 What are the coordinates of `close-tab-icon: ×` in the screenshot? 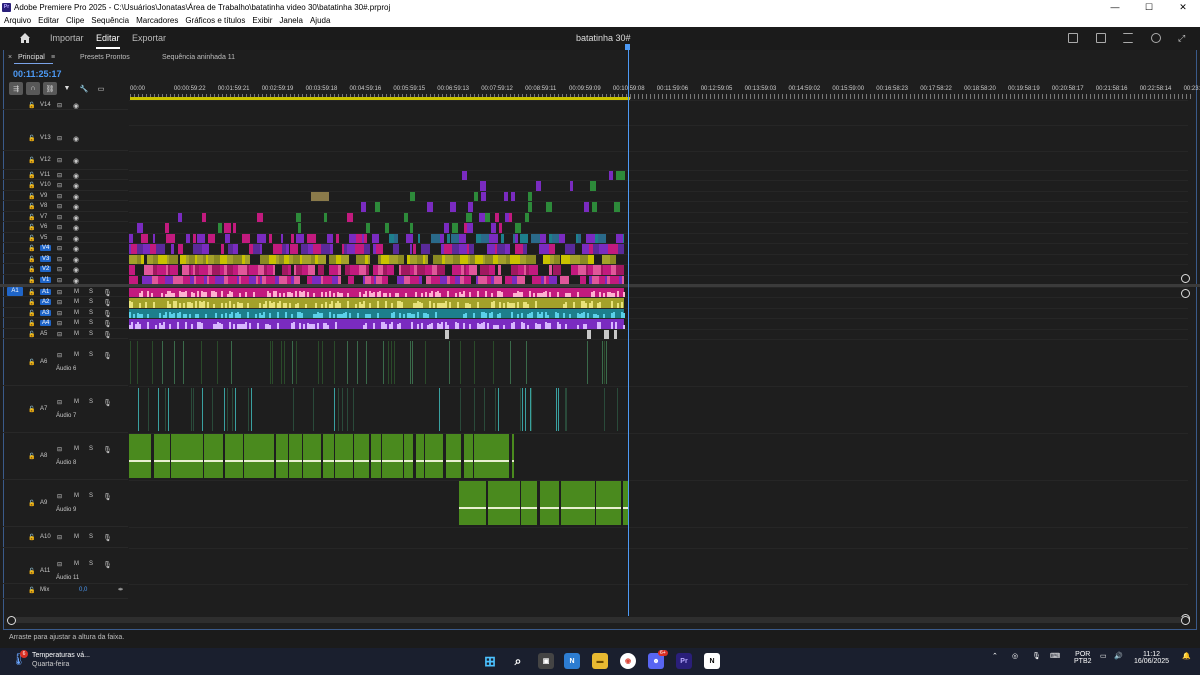 It's located at (10, 57).